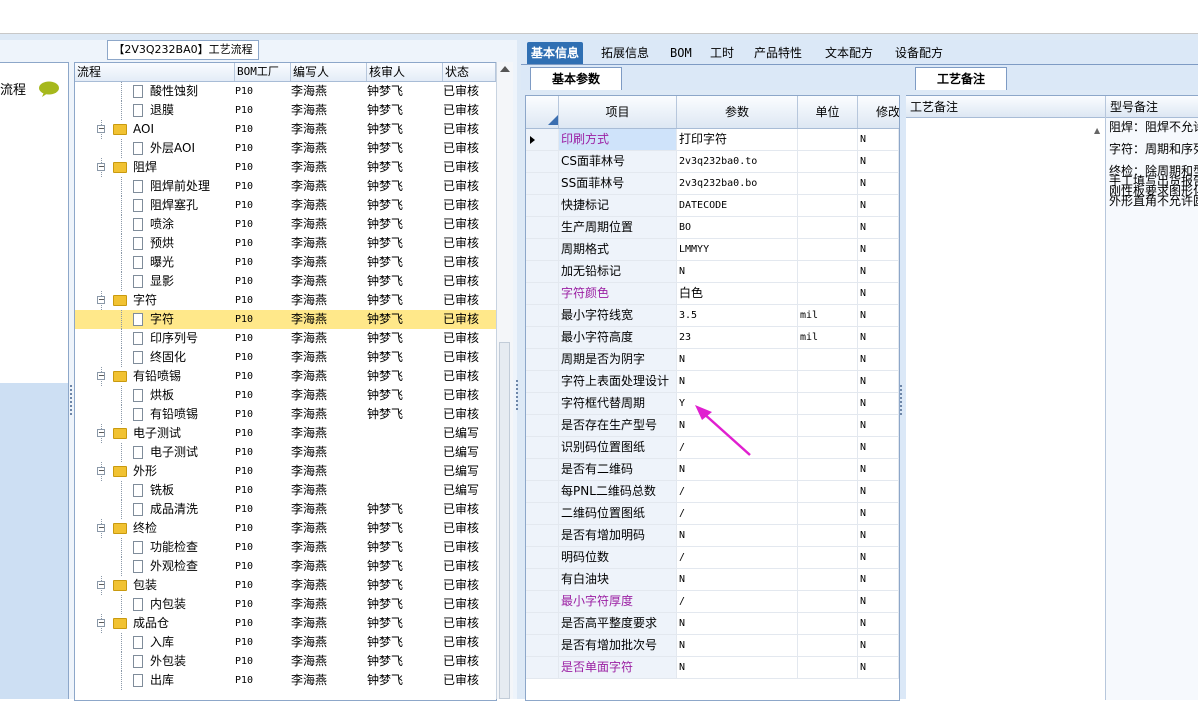 This screenshot has height=701, width=1198. Describe the element at coordinates (712, 184) in the screenshot. I see `grid-row: SS面菲林号 2v3q232ba0.bo N` at that location.